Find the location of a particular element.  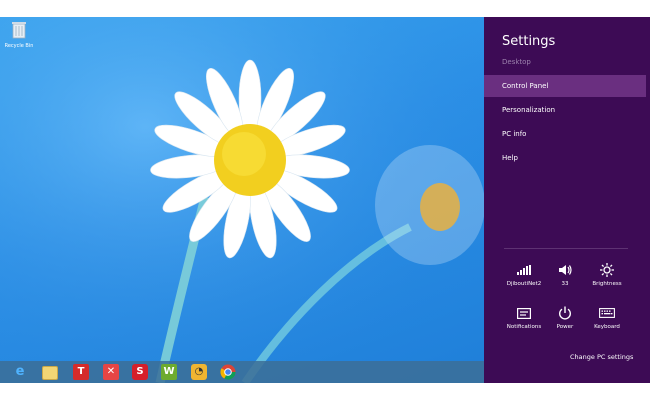

brightness-icon is located at coordinates (607, 270).